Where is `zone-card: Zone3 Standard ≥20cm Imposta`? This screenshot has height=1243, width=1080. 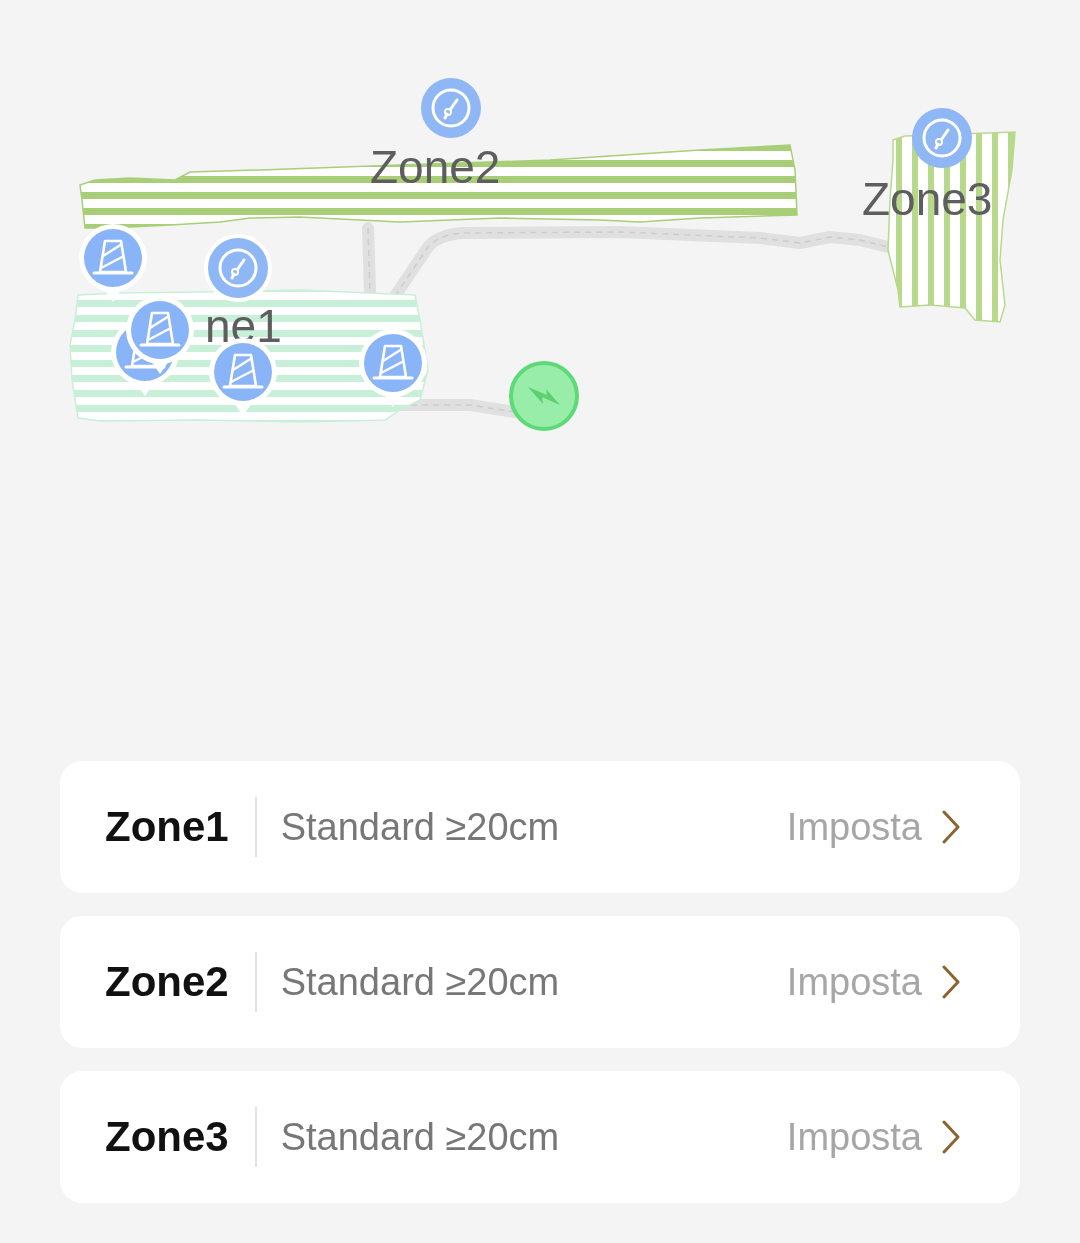
zone-card: Zone3 Standard ≥20cm Imposta is located at coordinates (540, 1137).